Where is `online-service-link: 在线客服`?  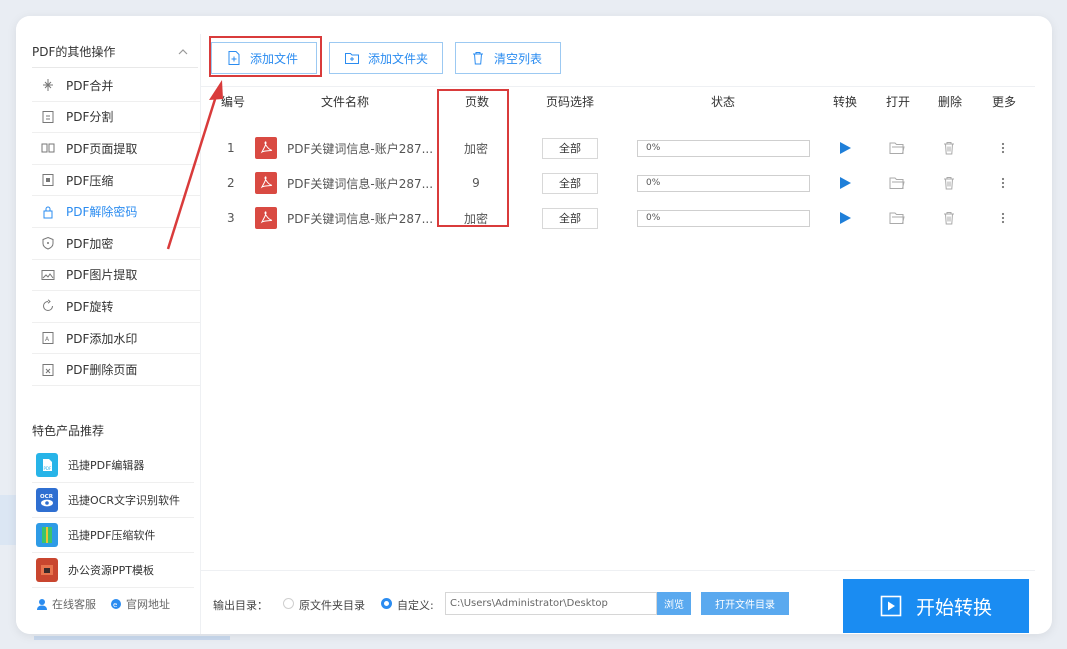
online-service-link: 在线客服 is located at coordinates (66, 604).